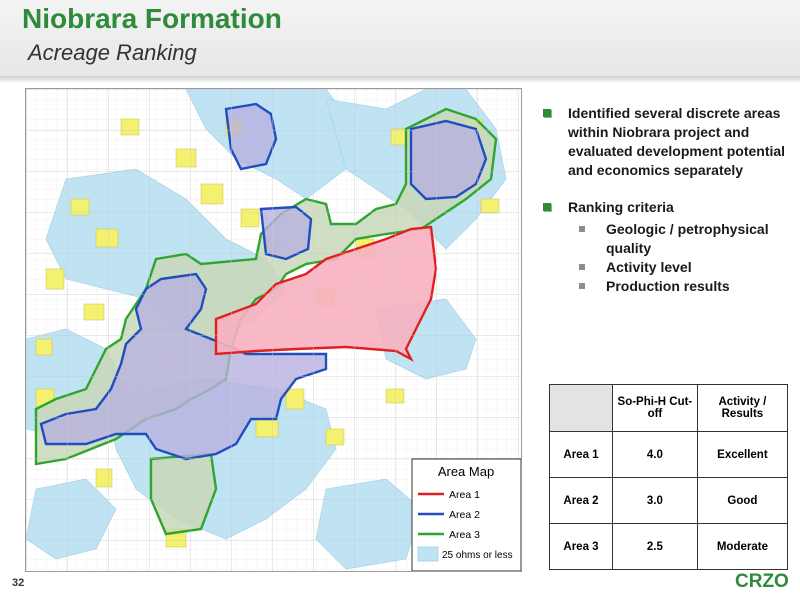 The height and width of the screenshot is (600, 800). I want to click on table-row: Area 3 2.5 Moderate, so click(669, 546).